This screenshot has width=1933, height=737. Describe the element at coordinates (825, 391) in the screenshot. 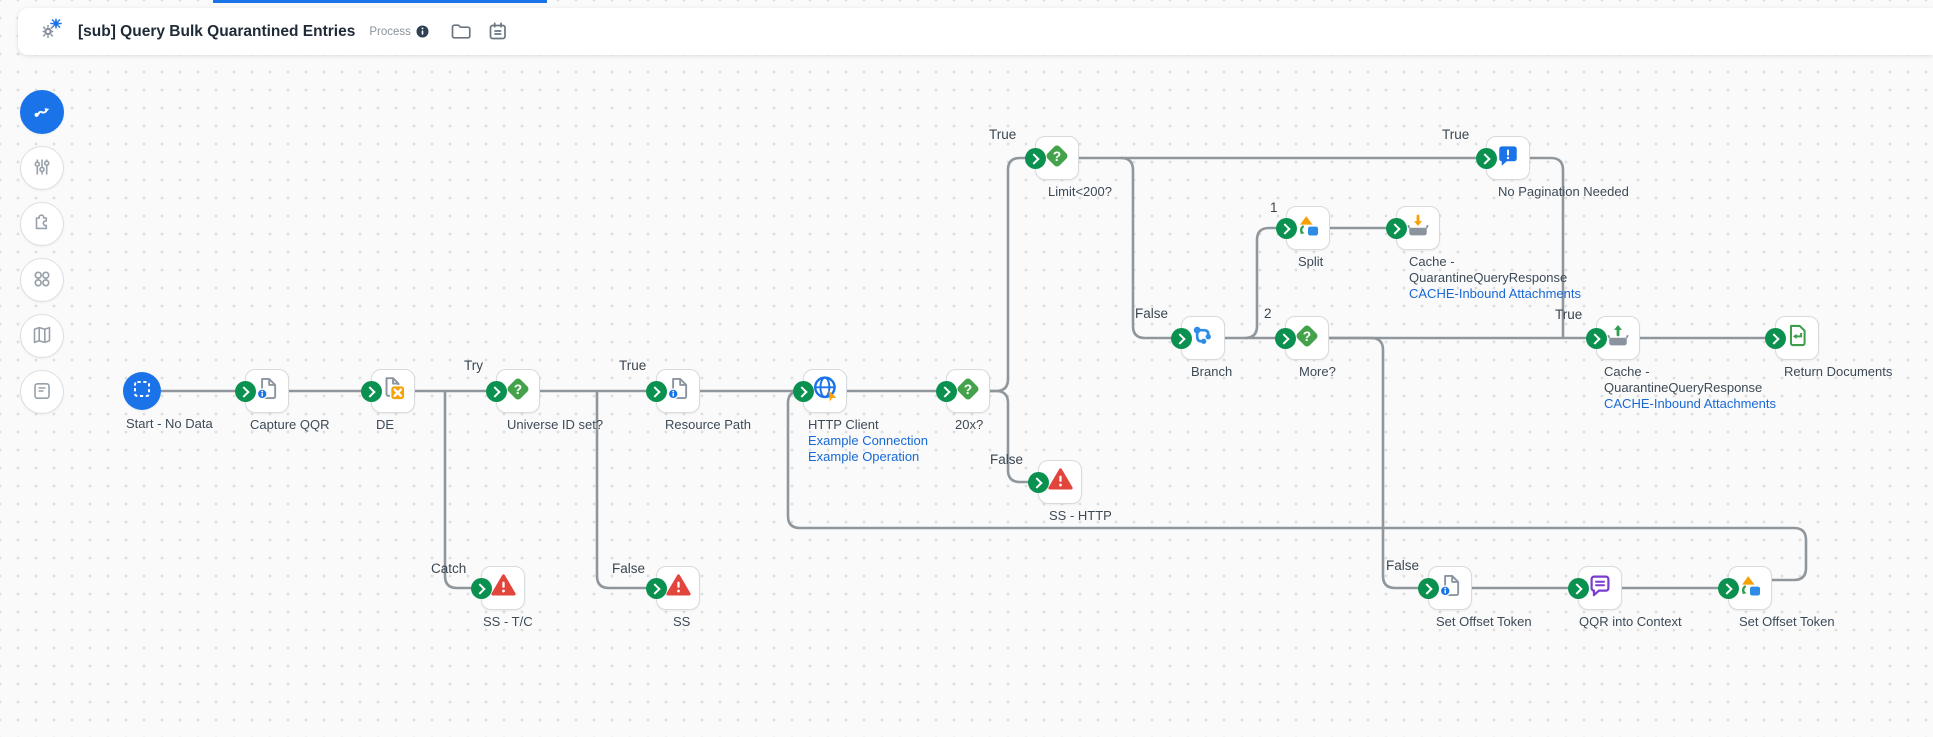

I see `http-globe-icon` at that location.